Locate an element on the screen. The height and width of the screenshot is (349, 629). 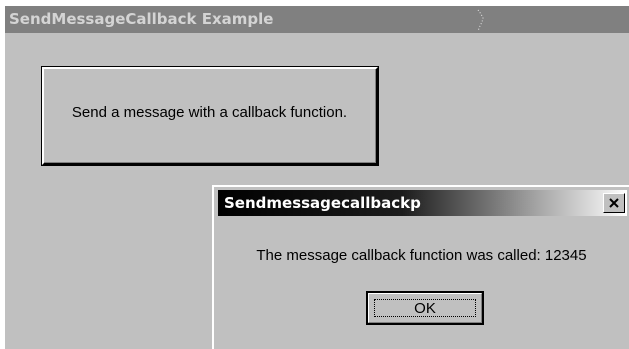
send-message-button-bevel: Send a message with a callback function. is located at coordinates (210, 116).